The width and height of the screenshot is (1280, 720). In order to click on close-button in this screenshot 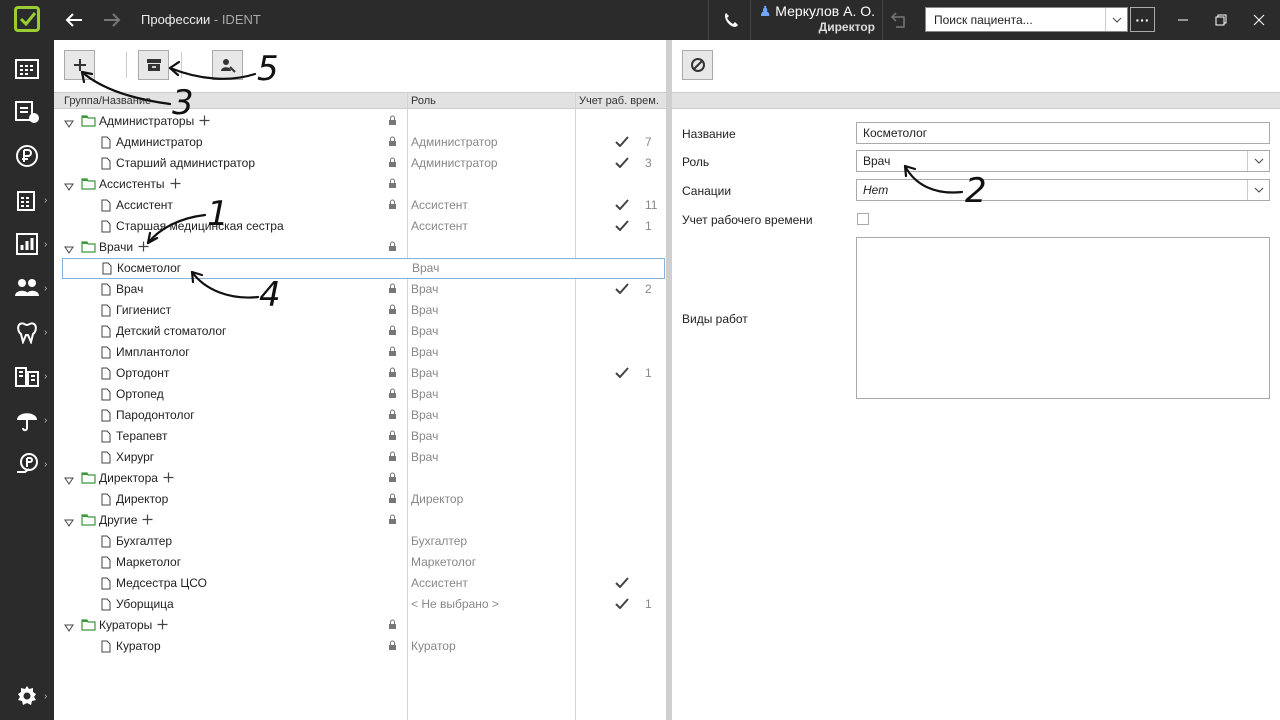, I will do `click(1259, 20)`.